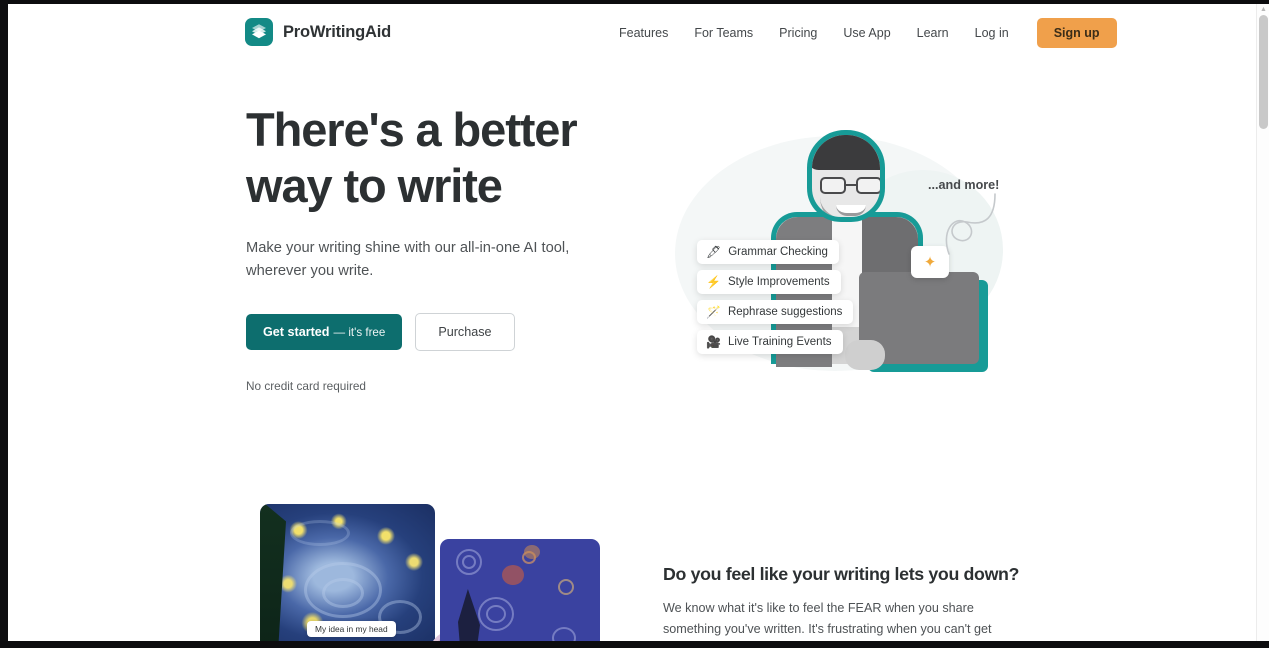 This screenshot has width=1269, height=648. Describe the element at coordinates (846, 152) in the screenshot. I see `person-hair` at that location.